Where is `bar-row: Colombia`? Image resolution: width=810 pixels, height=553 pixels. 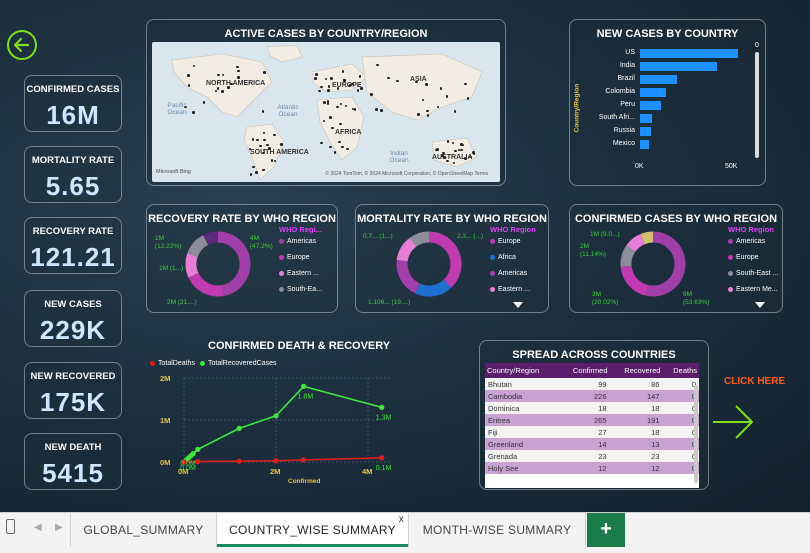
bar-row: Colombia is located at coordinates (668, 92).